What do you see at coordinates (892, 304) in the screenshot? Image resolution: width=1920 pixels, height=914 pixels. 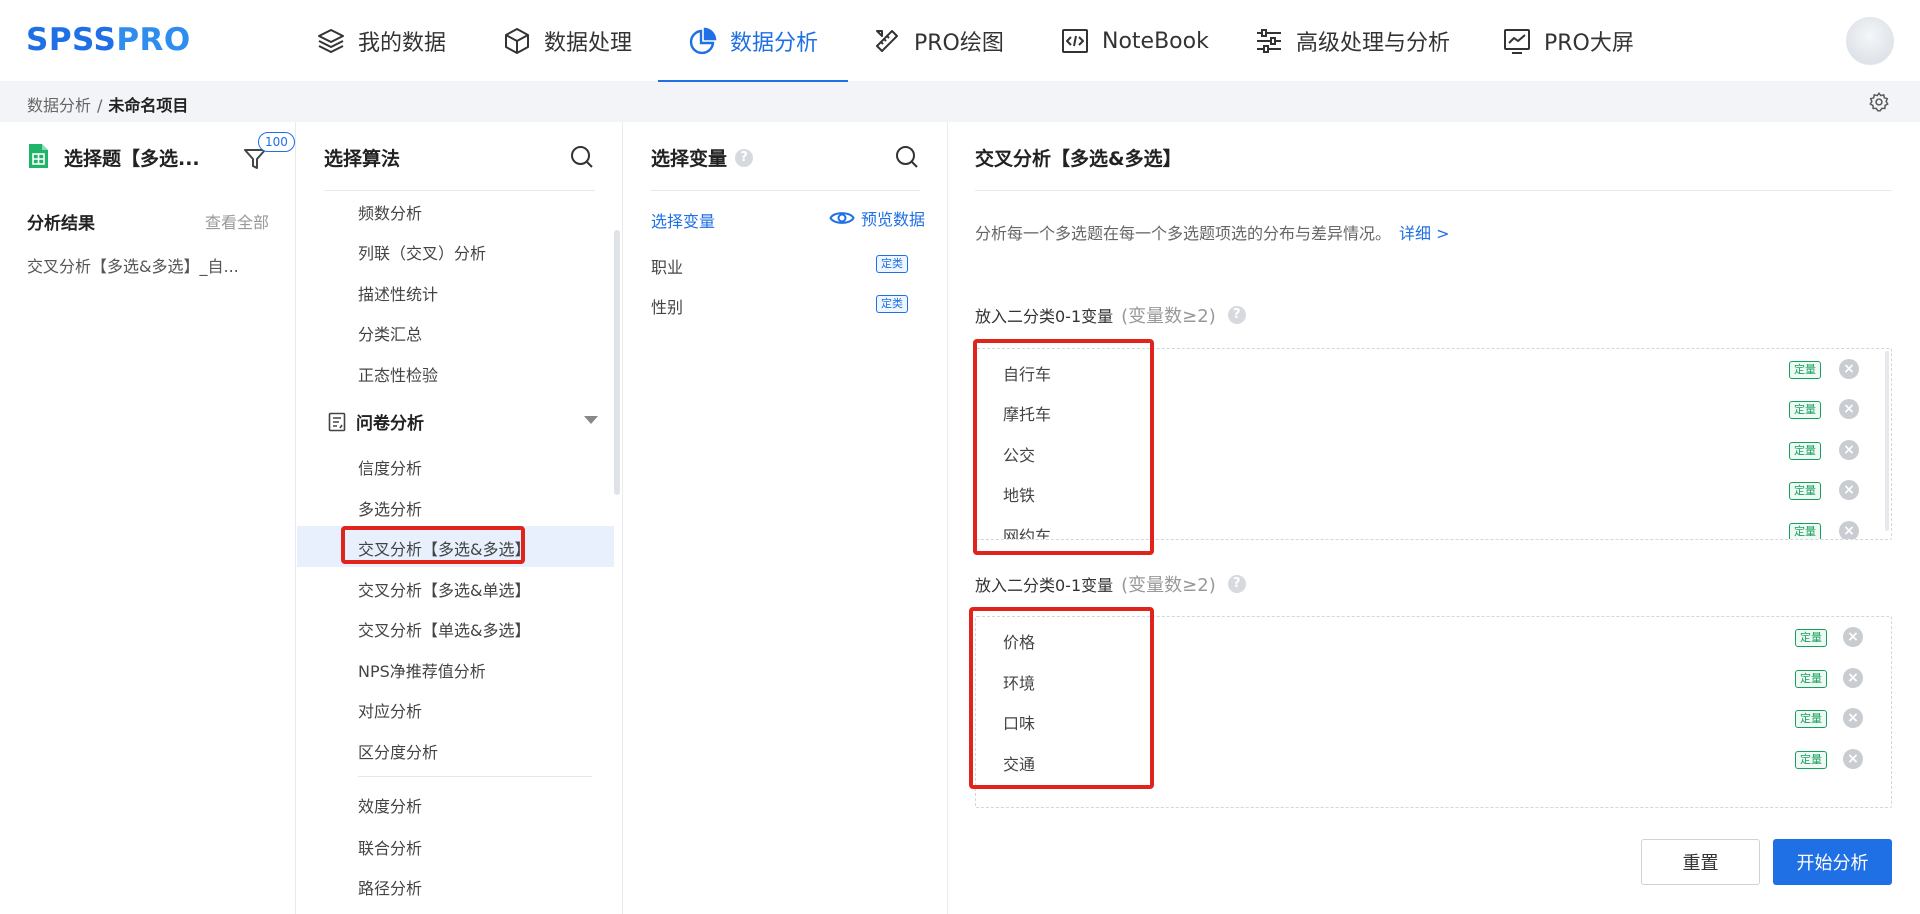 I see `categorical-tag: 定类` at bounding box center [892, 304].